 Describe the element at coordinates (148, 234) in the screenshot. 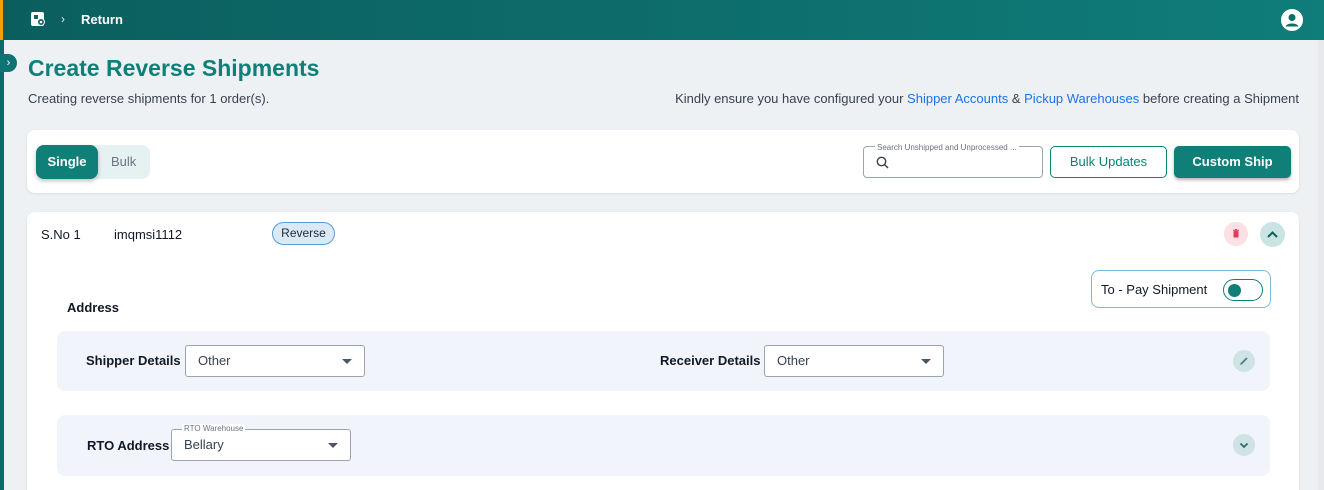

I see `order-id: imqmsi1112` at that location.